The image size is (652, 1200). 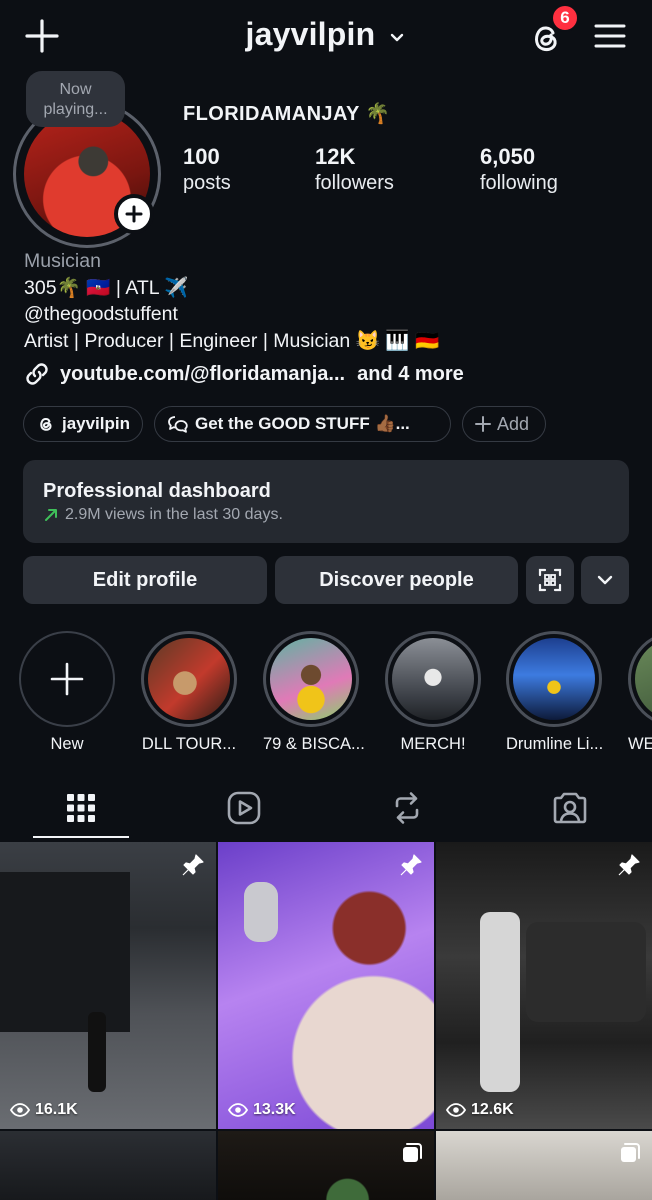 I want to click on broadcast-channel-icon, so click(x=178, y=424).